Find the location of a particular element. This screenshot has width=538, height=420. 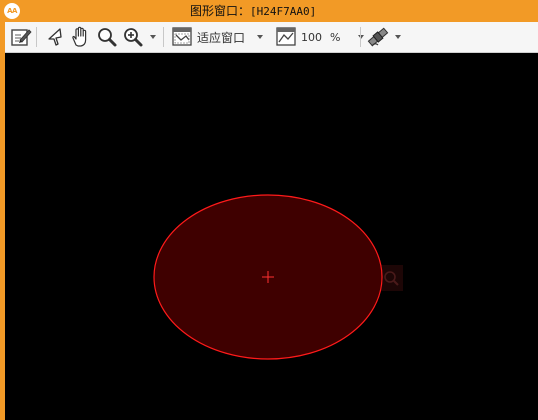

window-title-id: [H24F7AA0] is located at coordinates (283, 11).